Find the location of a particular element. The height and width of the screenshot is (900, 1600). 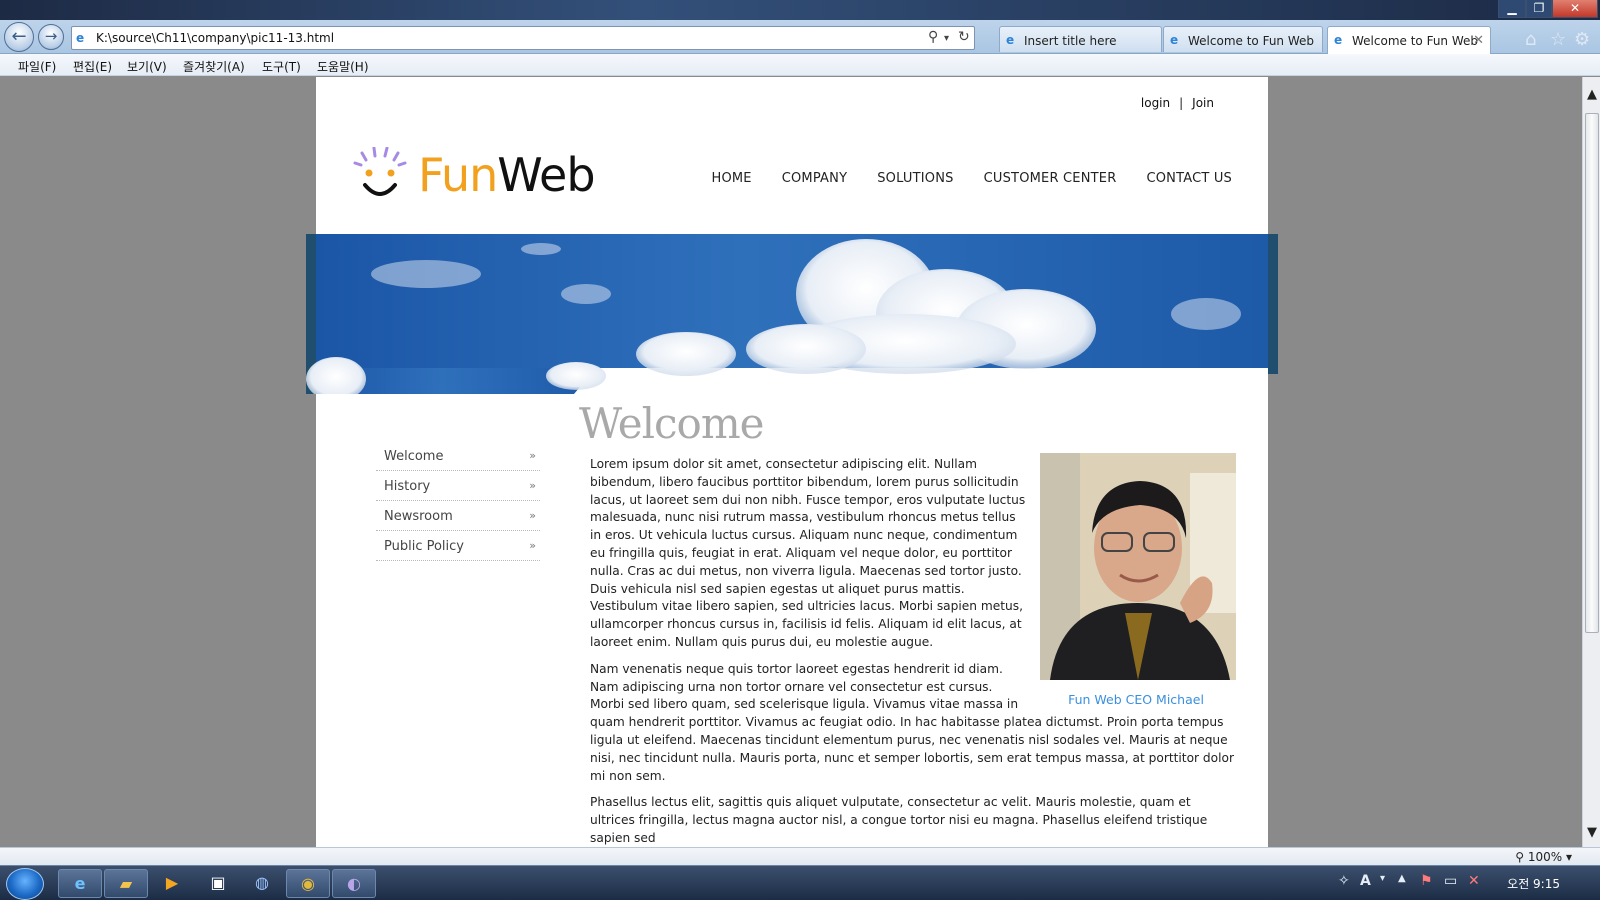

explorer-taskbar-button: ▰ is located at coordinates (126, 883).